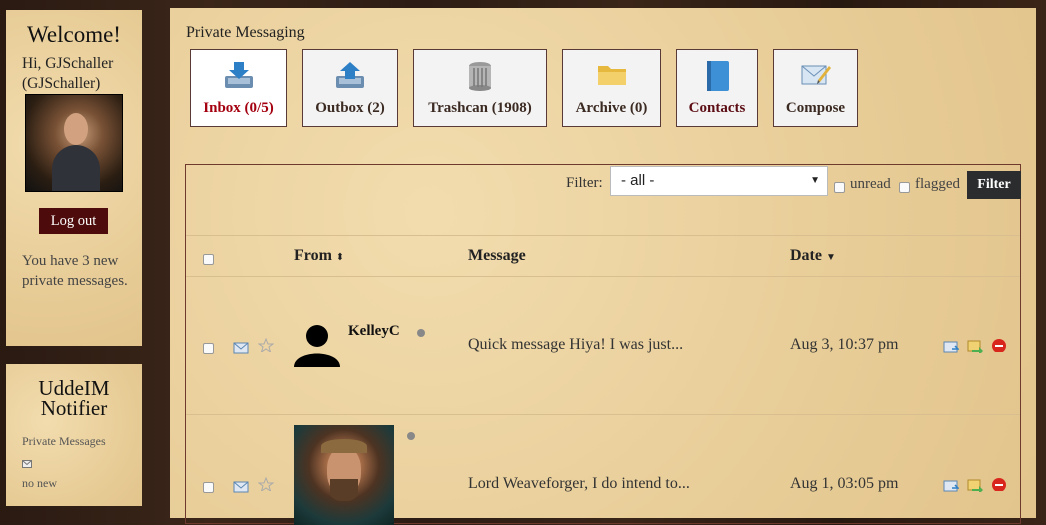  I want to click on message-column-header: Message, so click(497, 255).